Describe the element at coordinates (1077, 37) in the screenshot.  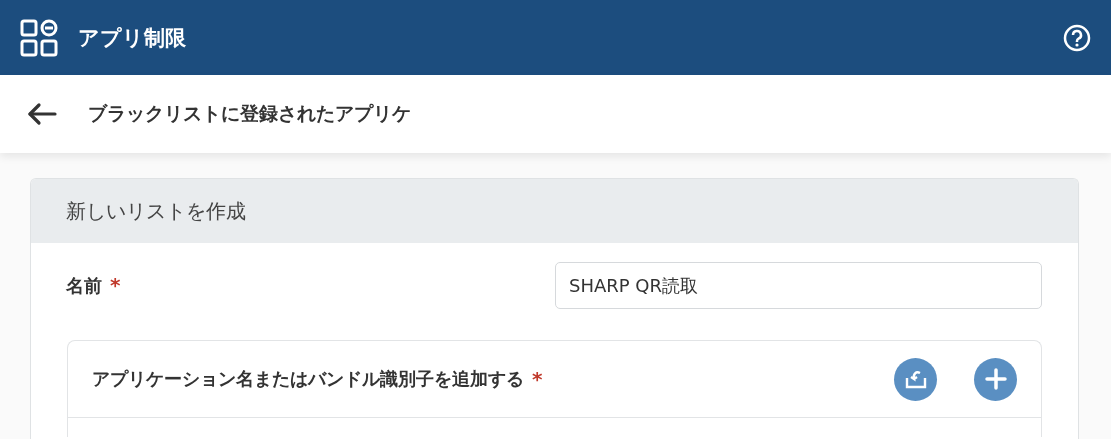
I see `help-icon` at that location.